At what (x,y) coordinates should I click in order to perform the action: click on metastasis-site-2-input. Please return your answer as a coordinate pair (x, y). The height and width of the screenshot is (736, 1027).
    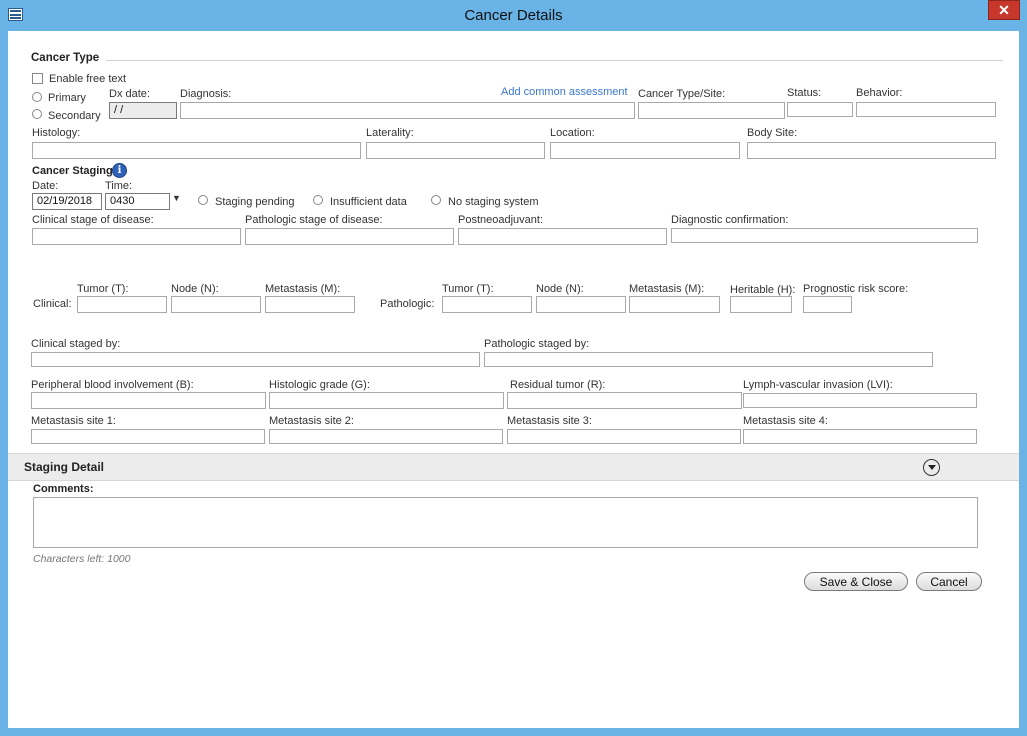
    Looking at the image, I should click on (386, 436).